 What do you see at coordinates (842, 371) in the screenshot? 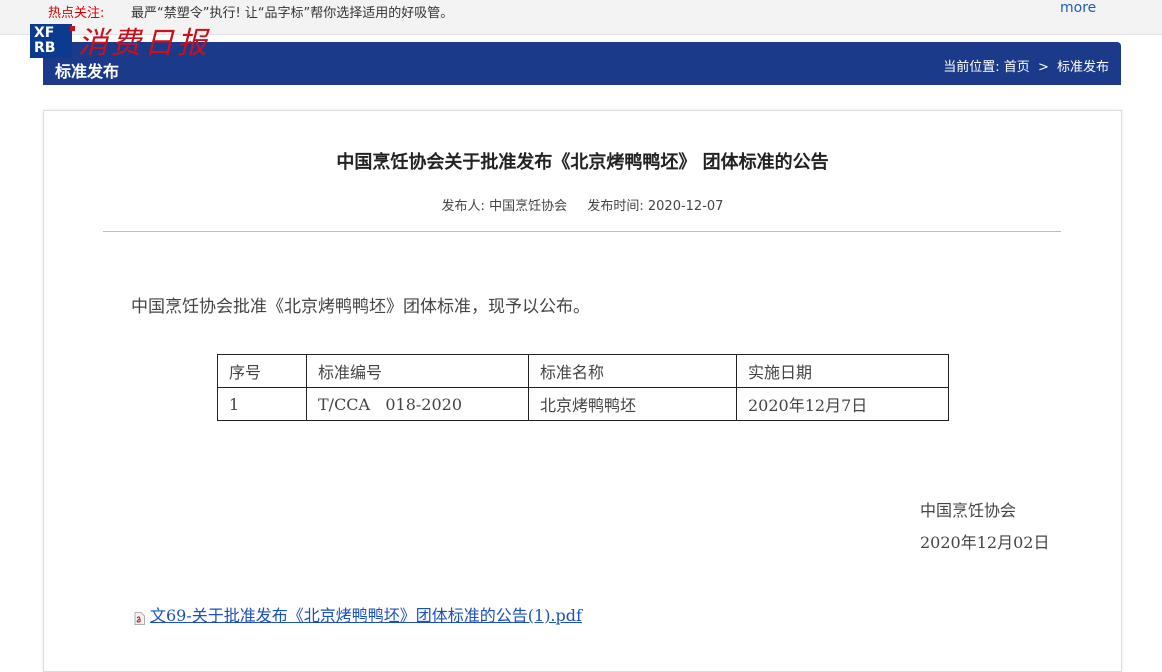
I see `header-cell-date: 实施日期` at bounding box center [842, 371].